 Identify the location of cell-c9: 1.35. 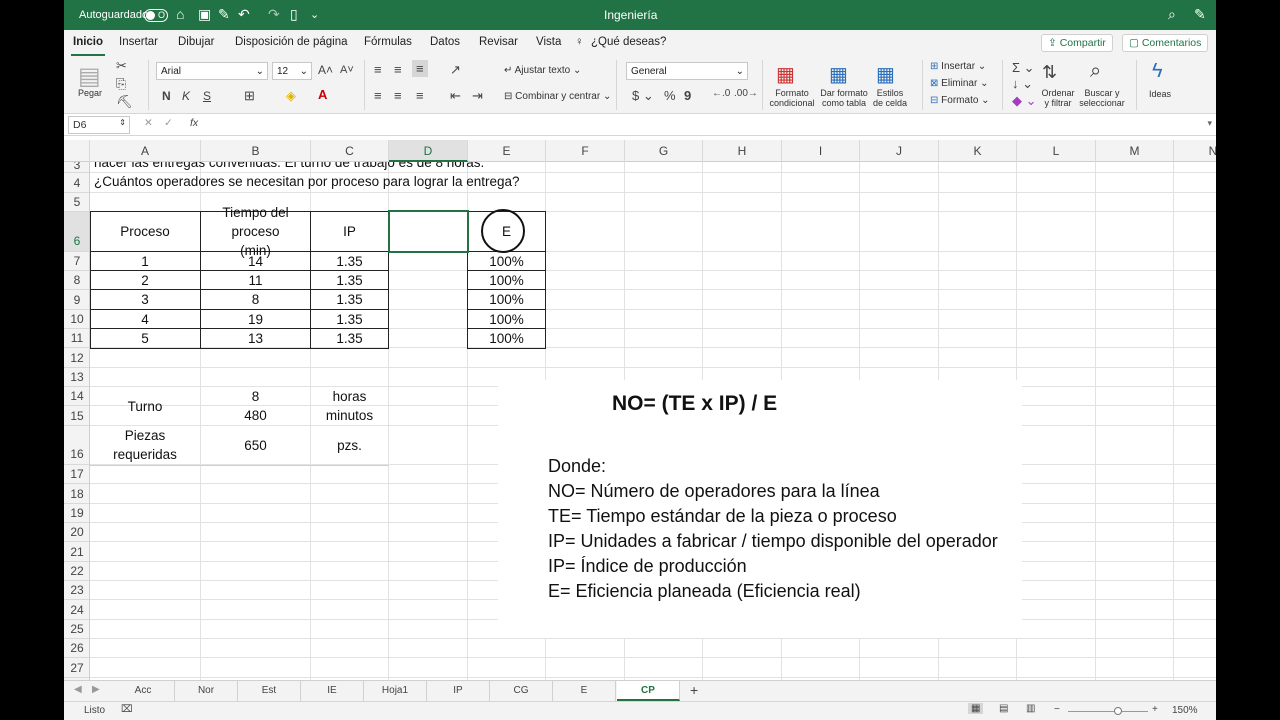
(349, 299).